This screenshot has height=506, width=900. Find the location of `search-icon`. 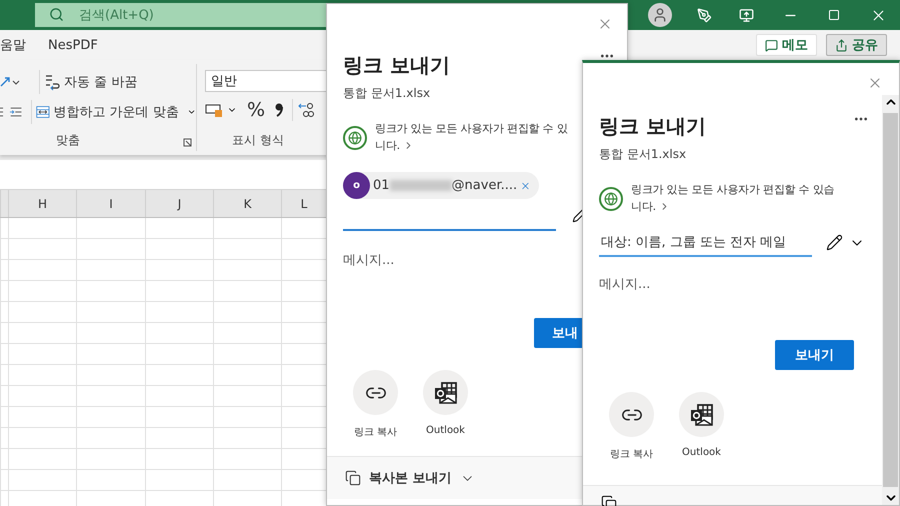

search-icon is located at coordinates (56, 14).